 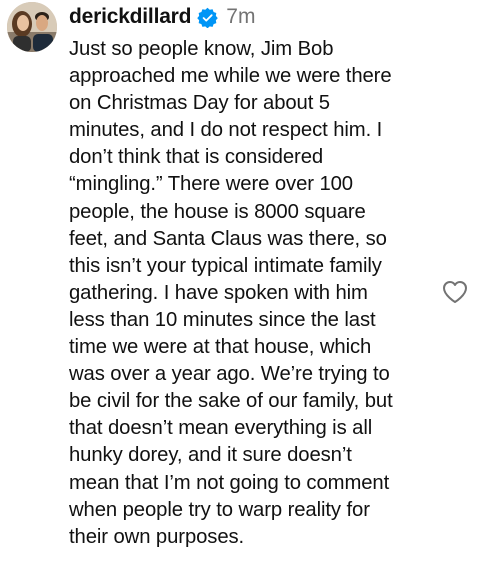 I want to click on comment-line: minutes, and I do not respect him. I, so click(x=226, y=130).